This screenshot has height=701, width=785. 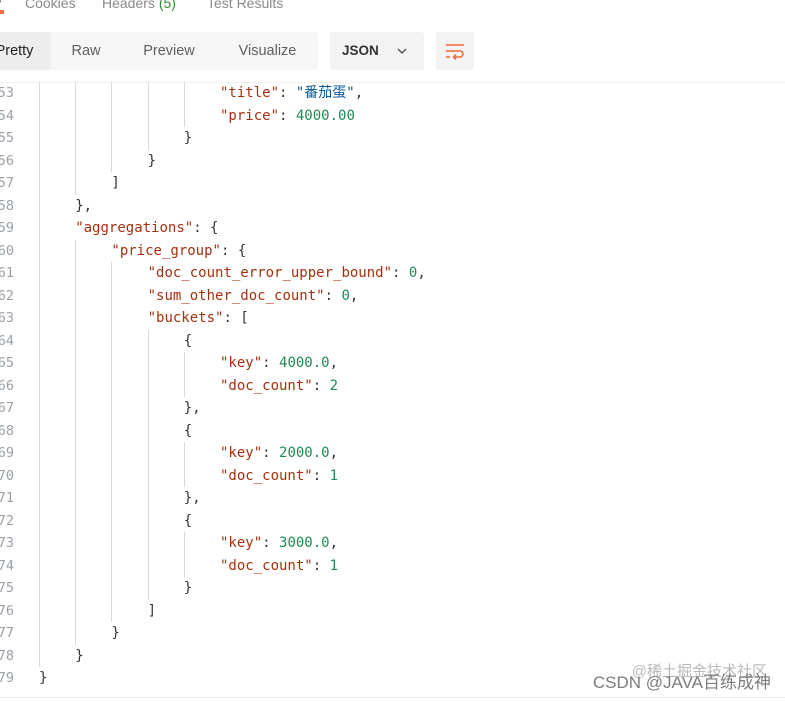 What do you see at coordinates (7, 318) in the screenshot?
I see `line-number: 63` at bounding box center [7, 318].